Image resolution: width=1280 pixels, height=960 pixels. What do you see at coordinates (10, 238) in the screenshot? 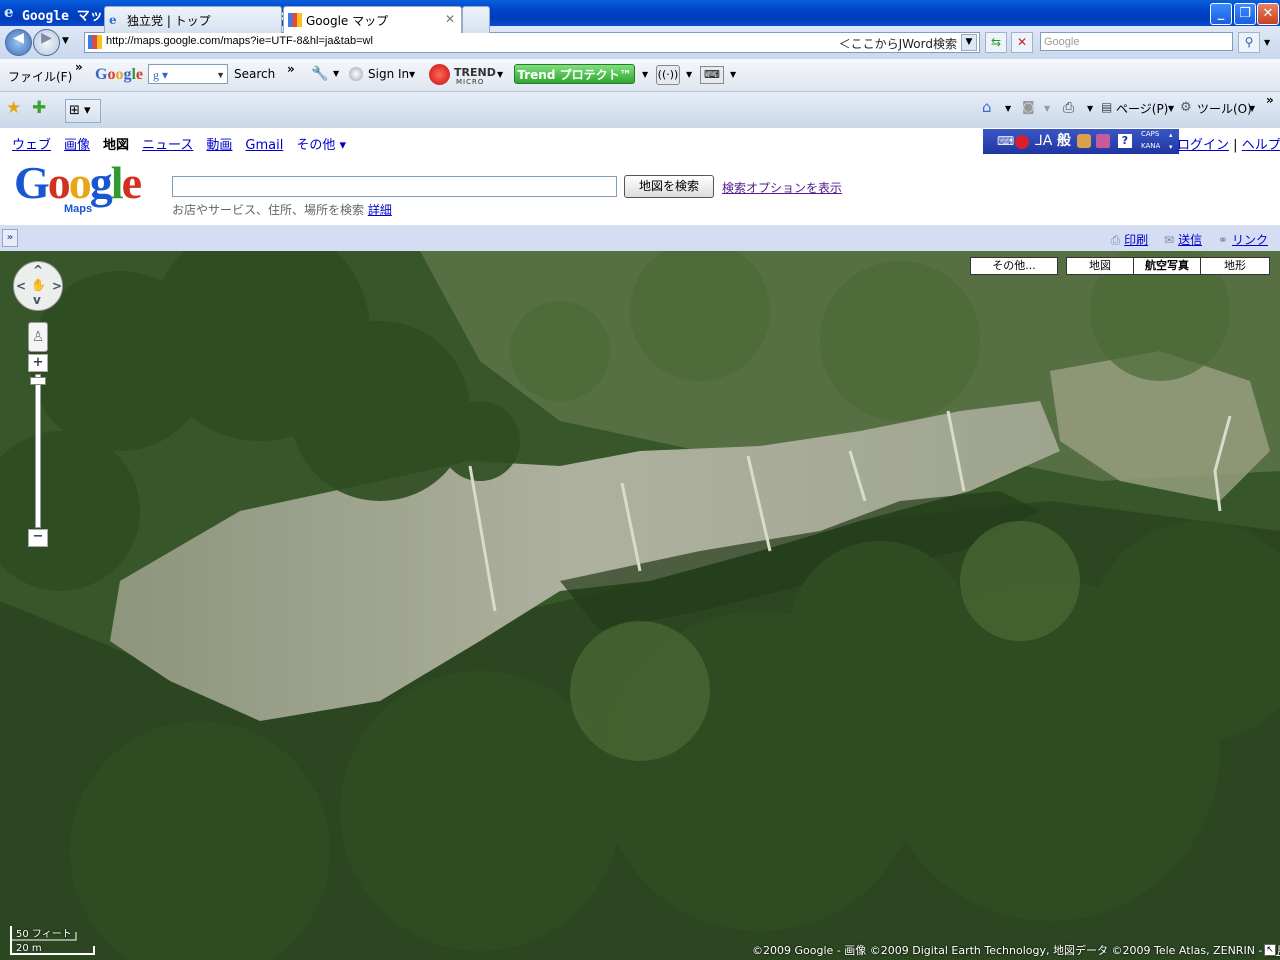
I see `side-panel-toggle: »` at bounding box center [10, 238].